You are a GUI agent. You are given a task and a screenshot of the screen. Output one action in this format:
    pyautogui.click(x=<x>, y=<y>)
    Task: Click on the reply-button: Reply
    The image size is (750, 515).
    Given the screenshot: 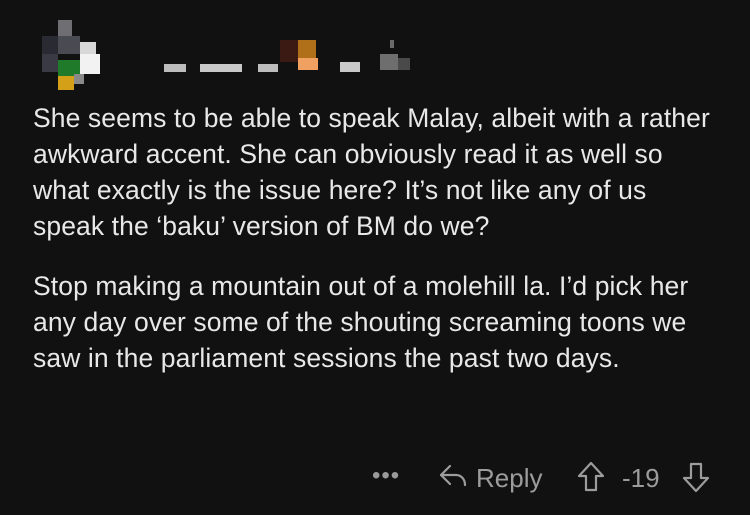 What is the action you would take?
    pyautogui.click(x=490, y=478)
    